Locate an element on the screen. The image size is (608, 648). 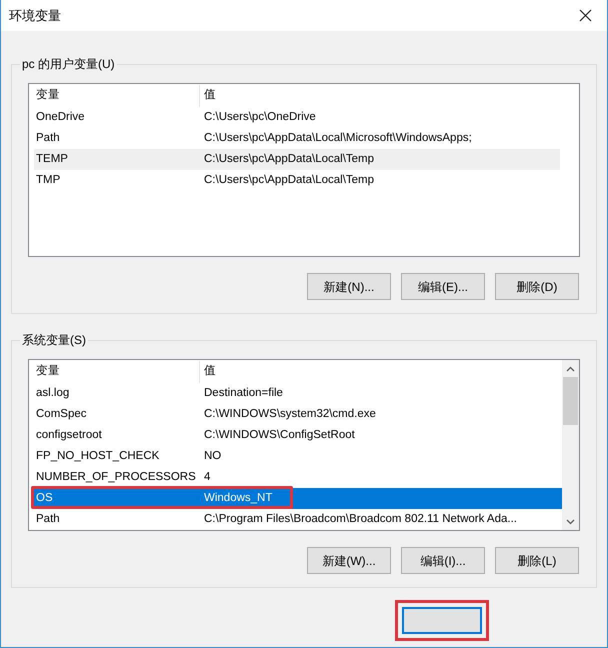
variable-value: C:\Users\pc\AppData\Local\Microsoft\WindowsApps; is located at coordinates (337, 138).